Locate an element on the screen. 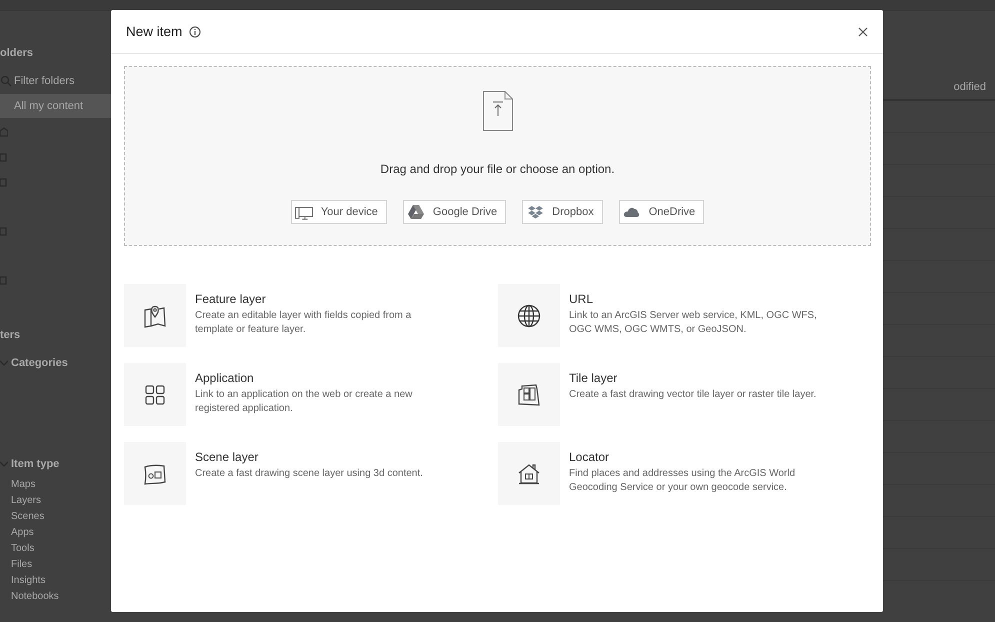 This screenshot has height=622, width=995. house-icon is located at coordinates (529, 473).